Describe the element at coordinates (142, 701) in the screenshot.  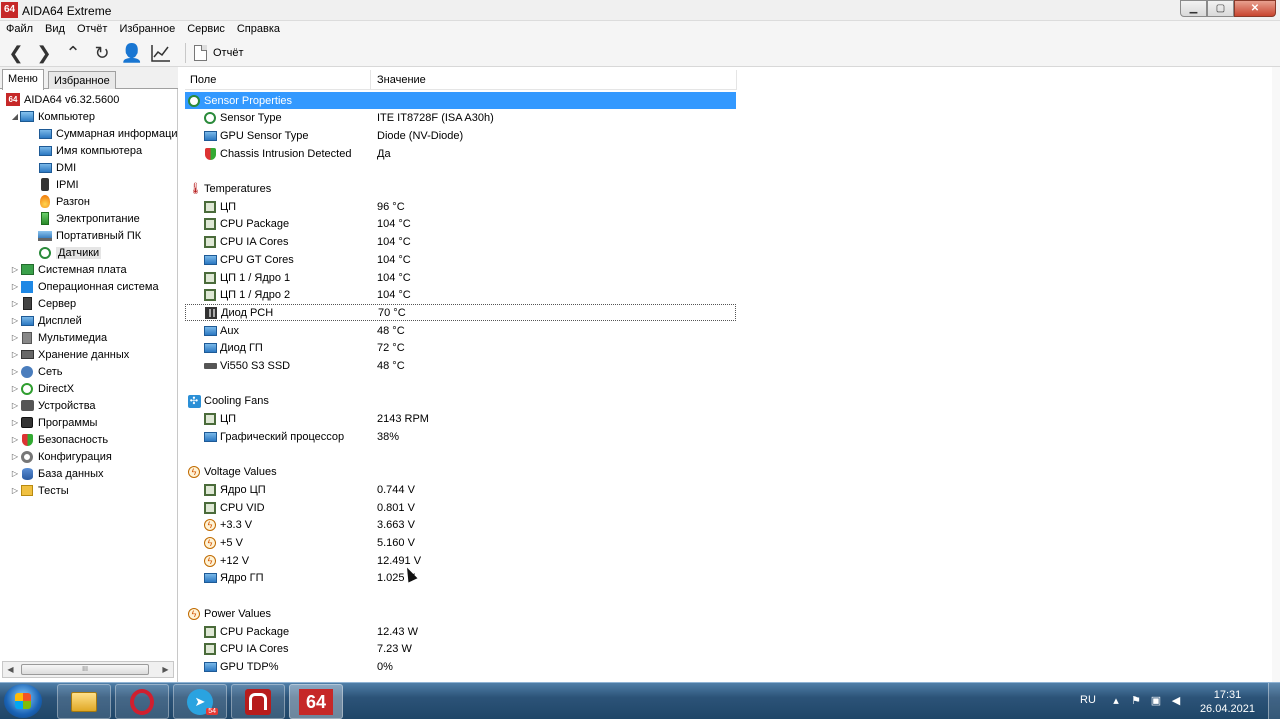
I see `taskbar-opera` at that location.